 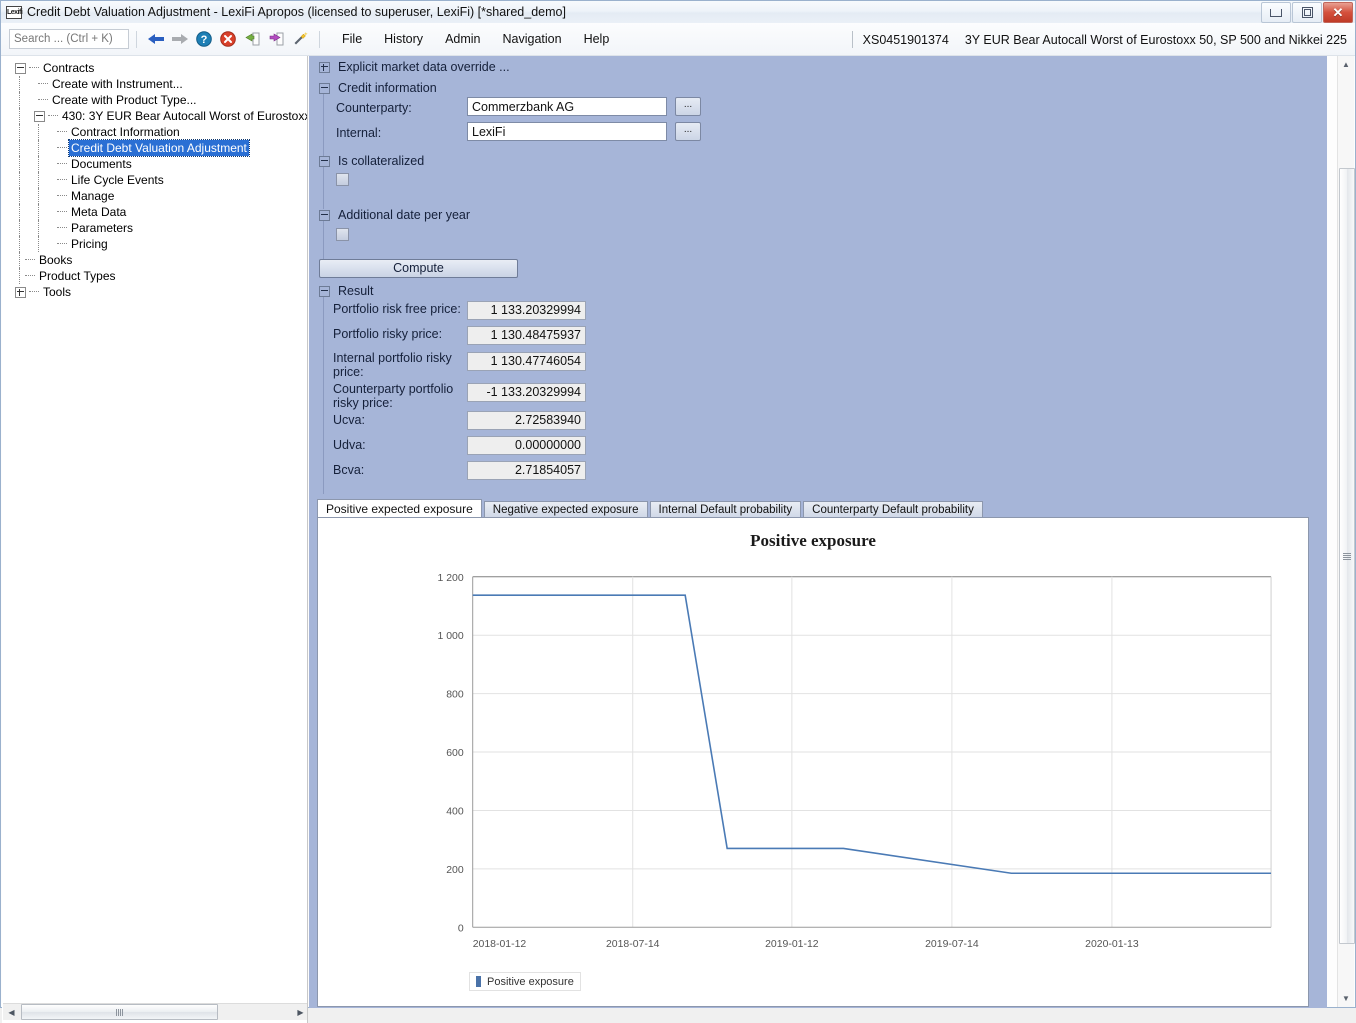 I want to click on is-collateralized-checkbox, so click(x=342, y=179).